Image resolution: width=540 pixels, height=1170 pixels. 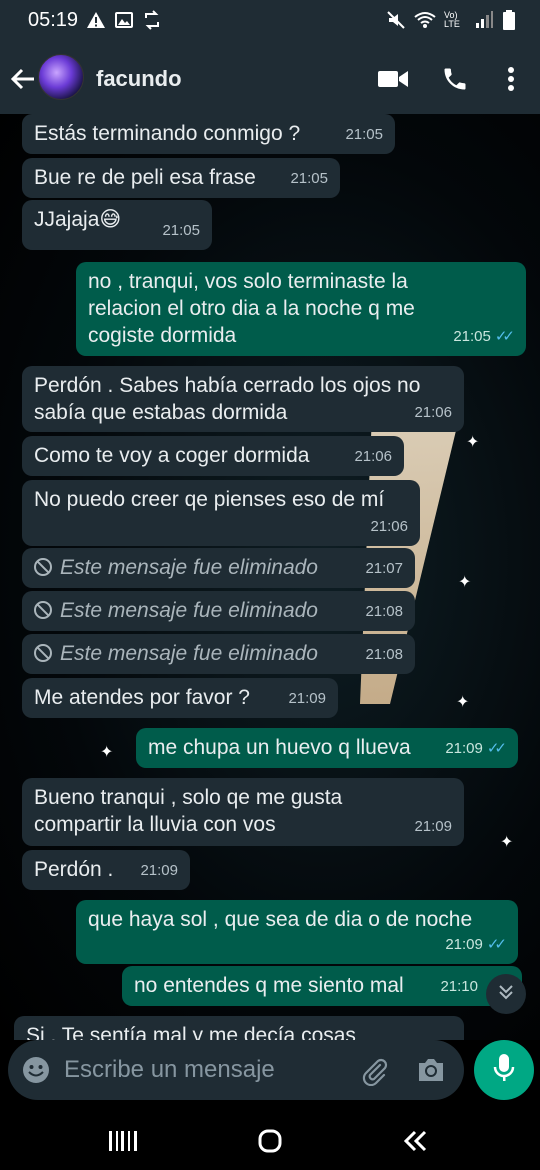 I want to click on deleted-message: Este mensaje fue eliminado 21:07, so click(x=218, y=568).